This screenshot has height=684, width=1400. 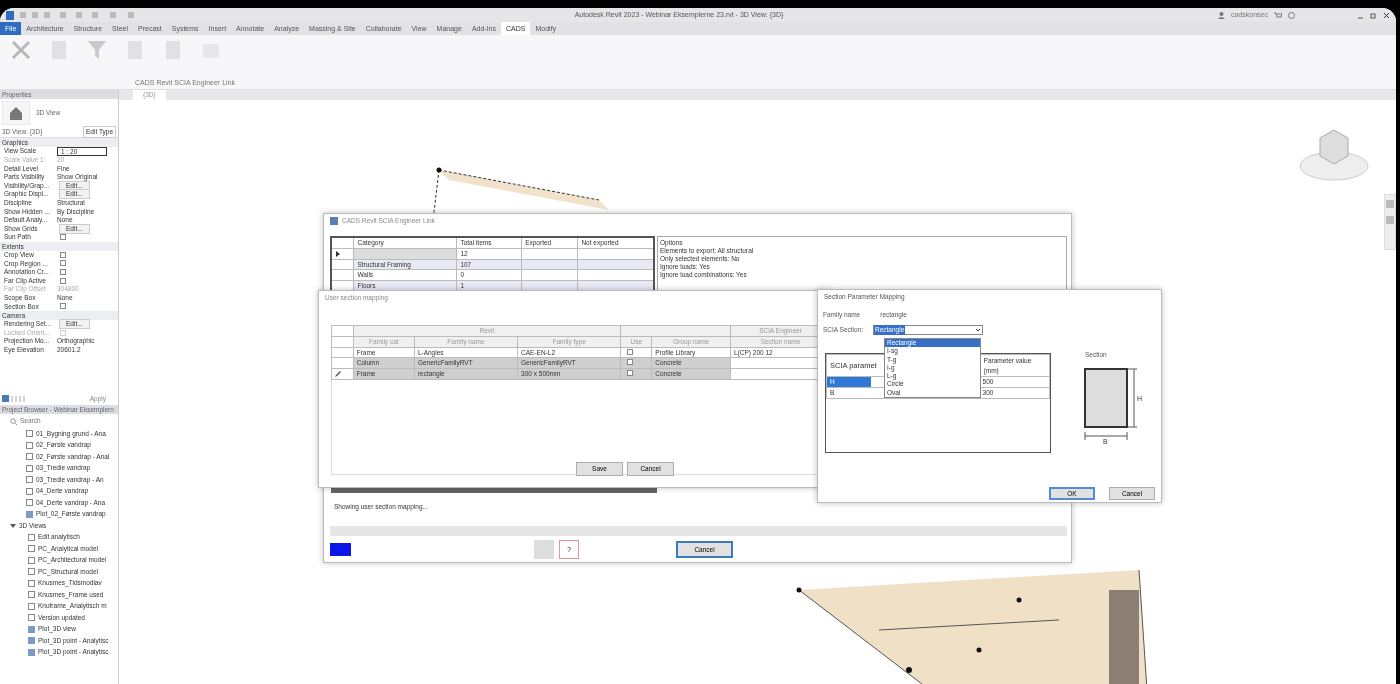 I want to click on search-icon, so click(x=13, y=421).